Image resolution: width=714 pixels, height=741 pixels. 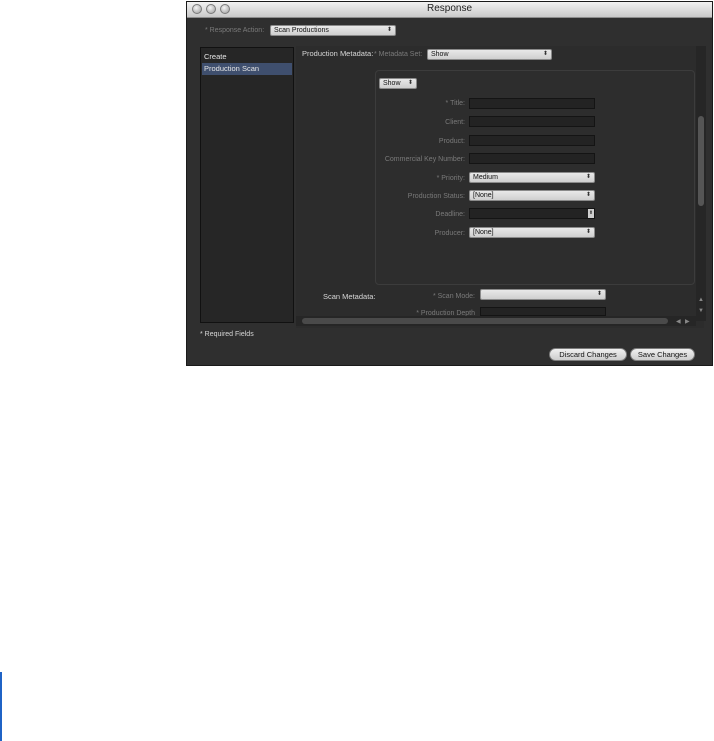 What do you see at coordinates (453, 296) in the screenshot?
I see `scan-mode-label: * Scan Mode:` at bounding box center [453, 296].